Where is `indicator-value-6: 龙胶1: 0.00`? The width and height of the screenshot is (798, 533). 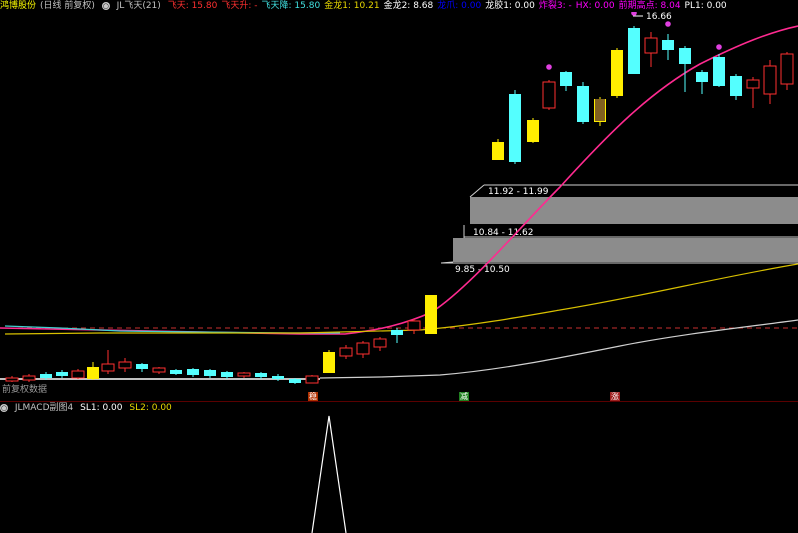
indicator-value-6: 龙胶1: 0.00 is located at coordinates (510, 6).